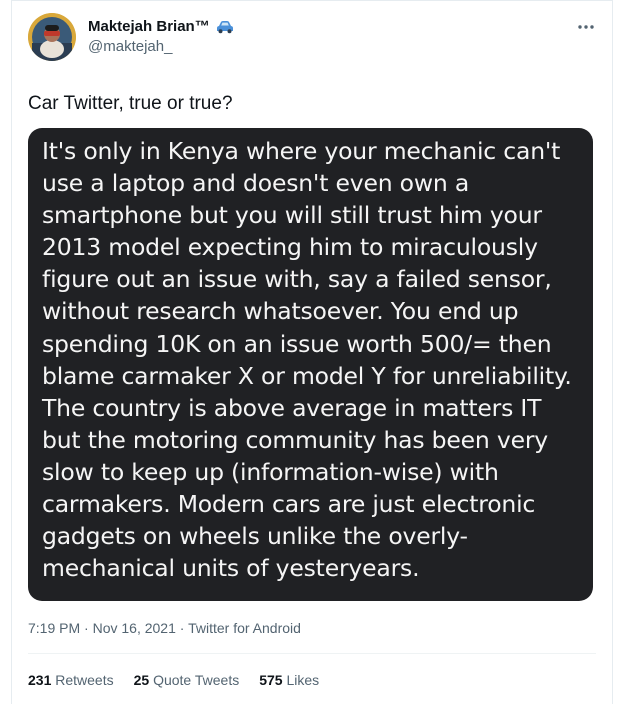 Image resolution: width=623 pixels, height=704 pixels. What do you see at coordinates (303, 680) in the screenshot?
I see `likes-label: Likes` at bounding box center [303, 680].